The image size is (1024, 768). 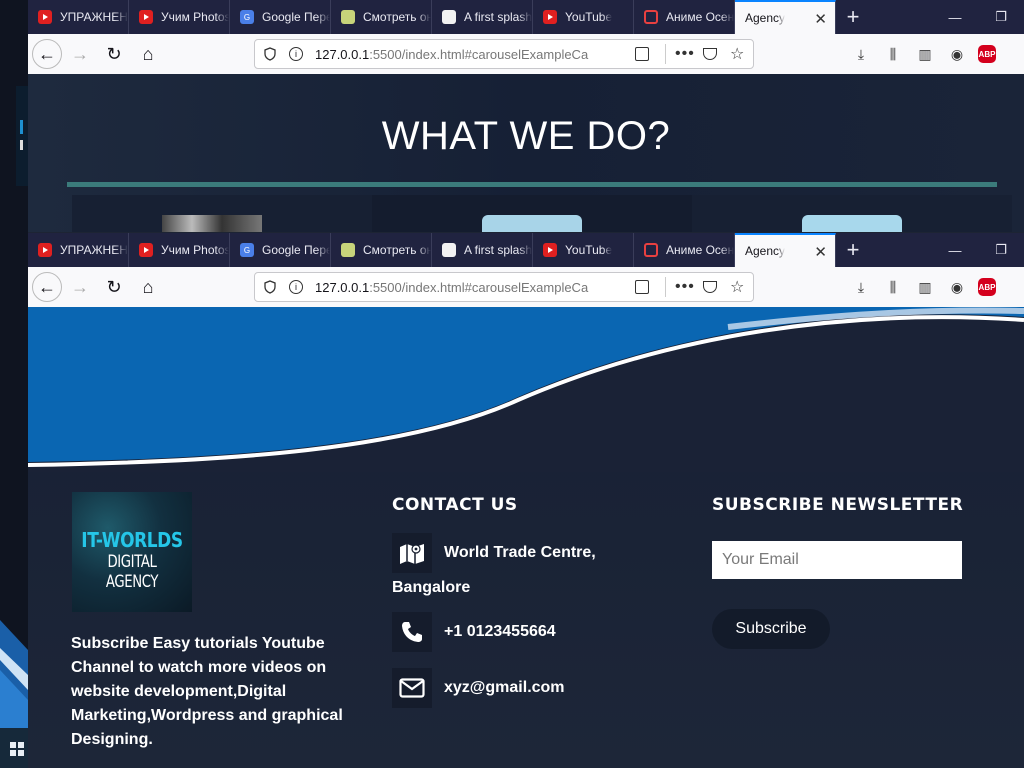 I want to click on url-host: 127.0.0.1, so click(x=342, y=54).